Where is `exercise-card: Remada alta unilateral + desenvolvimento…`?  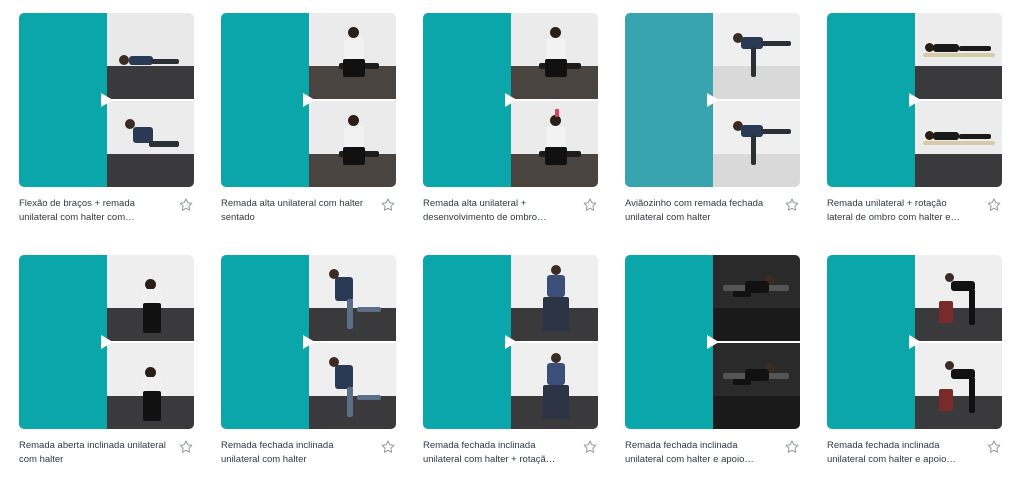 exercise-card: Remada alta unilateral + desenvolvimento… is located at coordinates (510, 120).